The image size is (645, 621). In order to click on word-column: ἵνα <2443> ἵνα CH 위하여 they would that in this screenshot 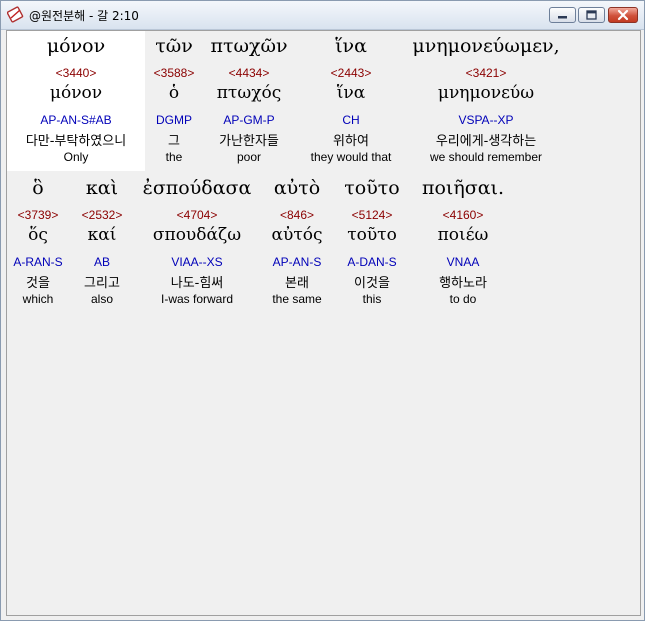, I will do `click(351, 101)`.